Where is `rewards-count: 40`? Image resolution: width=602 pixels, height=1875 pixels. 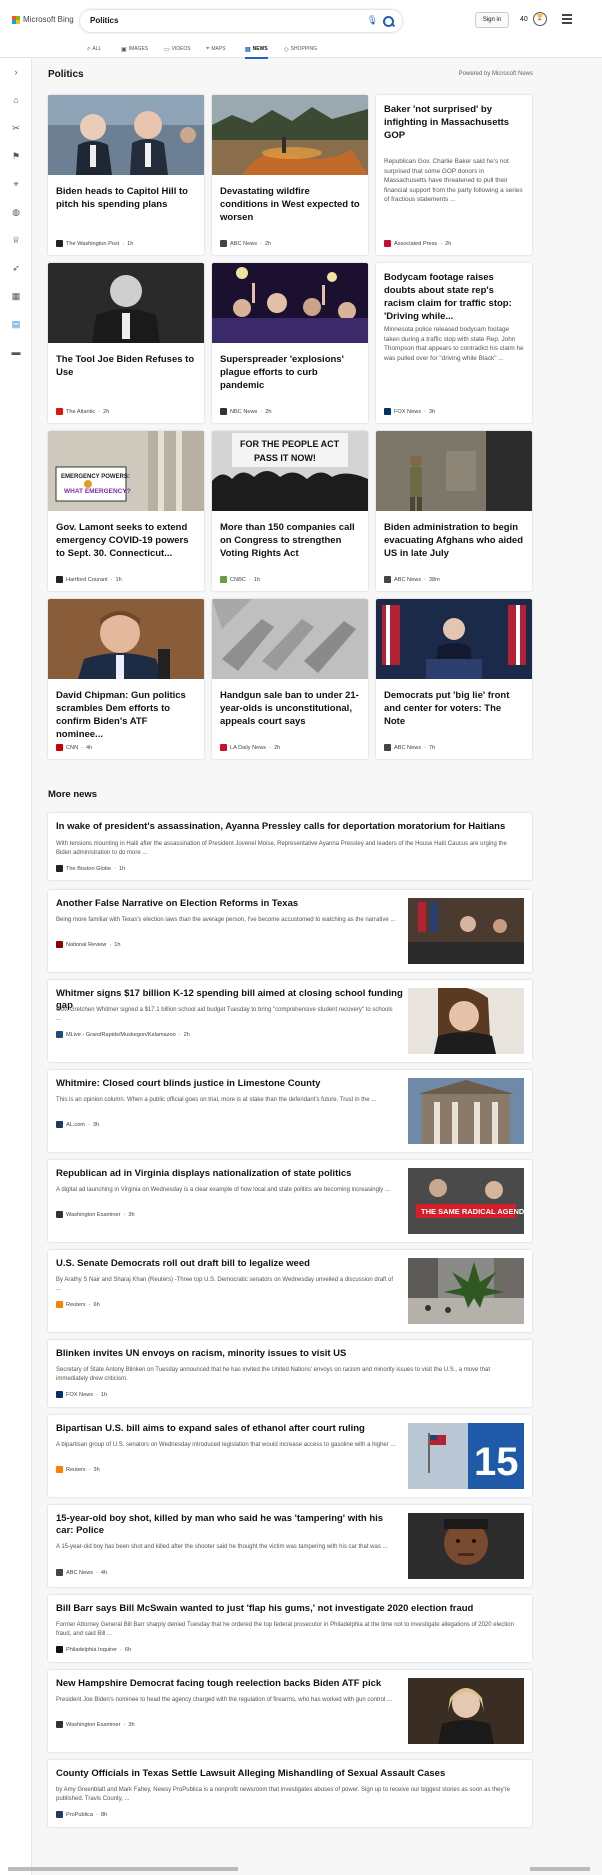 rewards-count: 40 is located at coordinates (524, 19).